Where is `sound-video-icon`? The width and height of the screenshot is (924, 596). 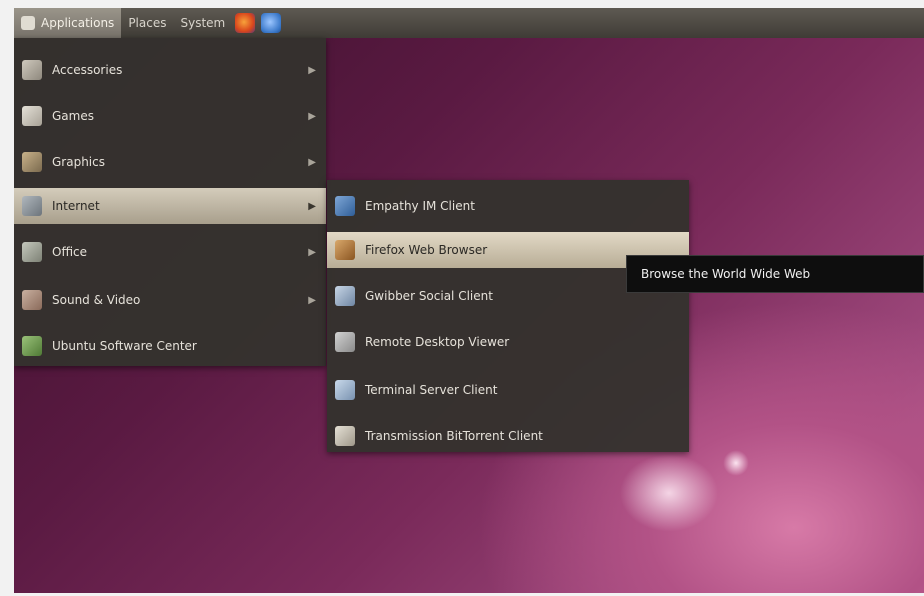
sound-video-icon is located at coordinates (32, 300).